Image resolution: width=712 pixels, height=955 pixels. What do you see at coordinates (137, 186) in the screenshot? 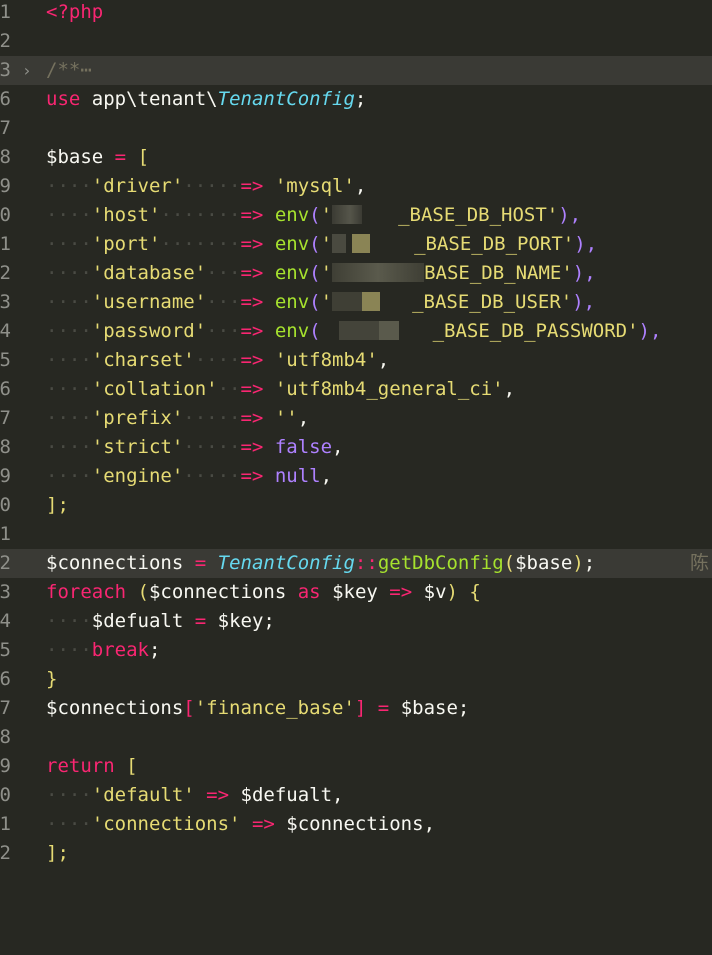
I see `array-key: 'driver'` at bounding box center [137, 186].